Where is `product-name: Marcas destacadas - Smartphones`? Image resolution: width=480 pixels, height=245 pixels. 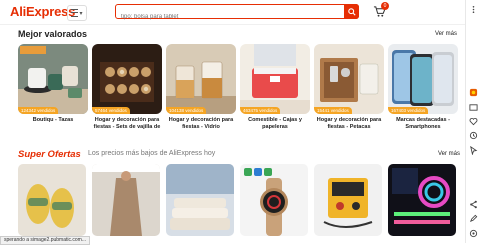 product-name: Marcas destacadas - Smartphones is located at coordinates (423, 123).